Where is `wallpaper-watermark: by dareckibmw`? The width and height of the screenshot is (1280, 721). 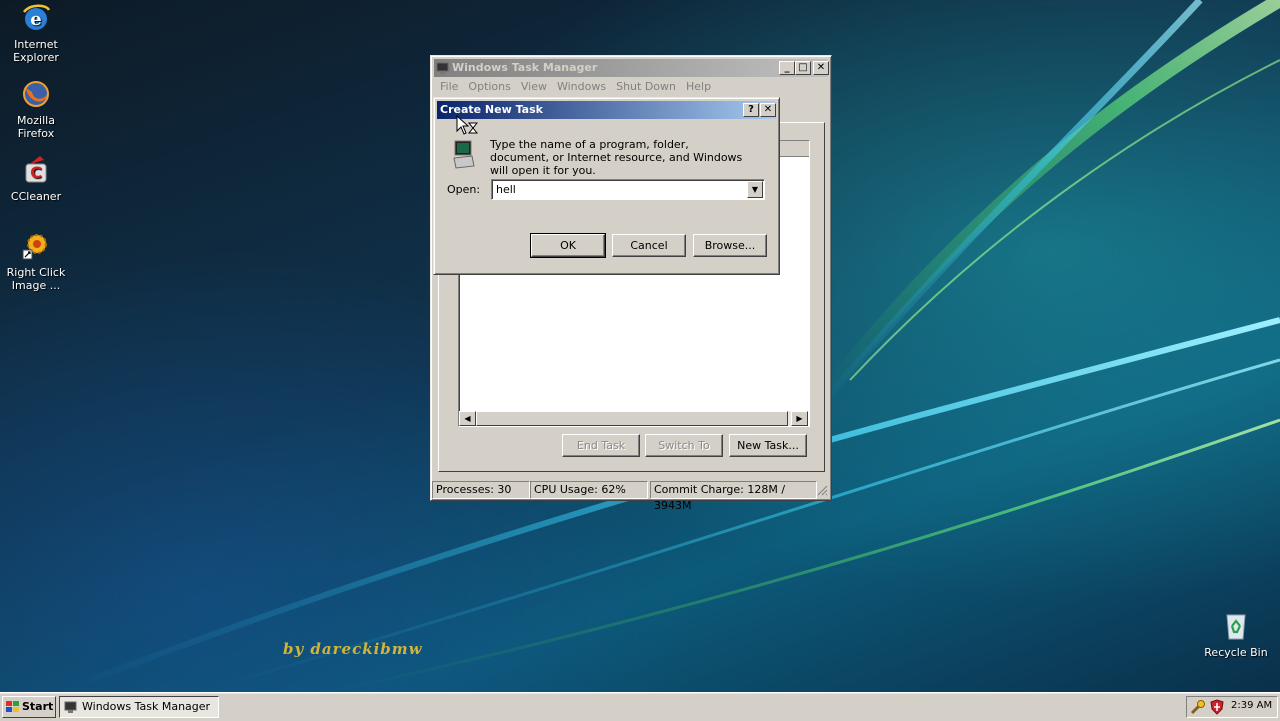
wallpaper-watermark: by dareckibmw is located at coordinates (353, 649).